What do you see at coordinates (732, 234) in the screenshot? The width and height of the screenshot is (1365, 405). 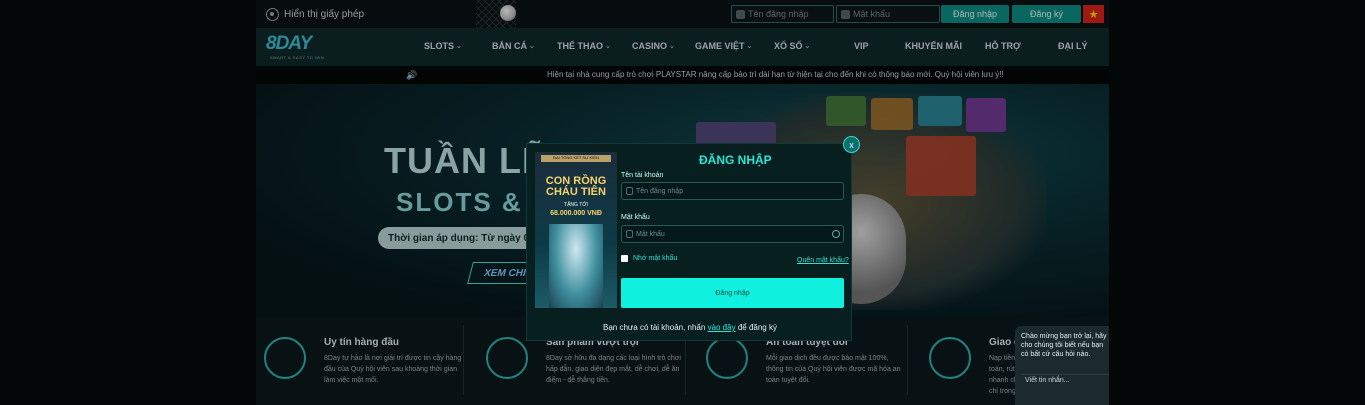 I see `modal-password-input: Mật khẩu` at bounding box center [732, 234].